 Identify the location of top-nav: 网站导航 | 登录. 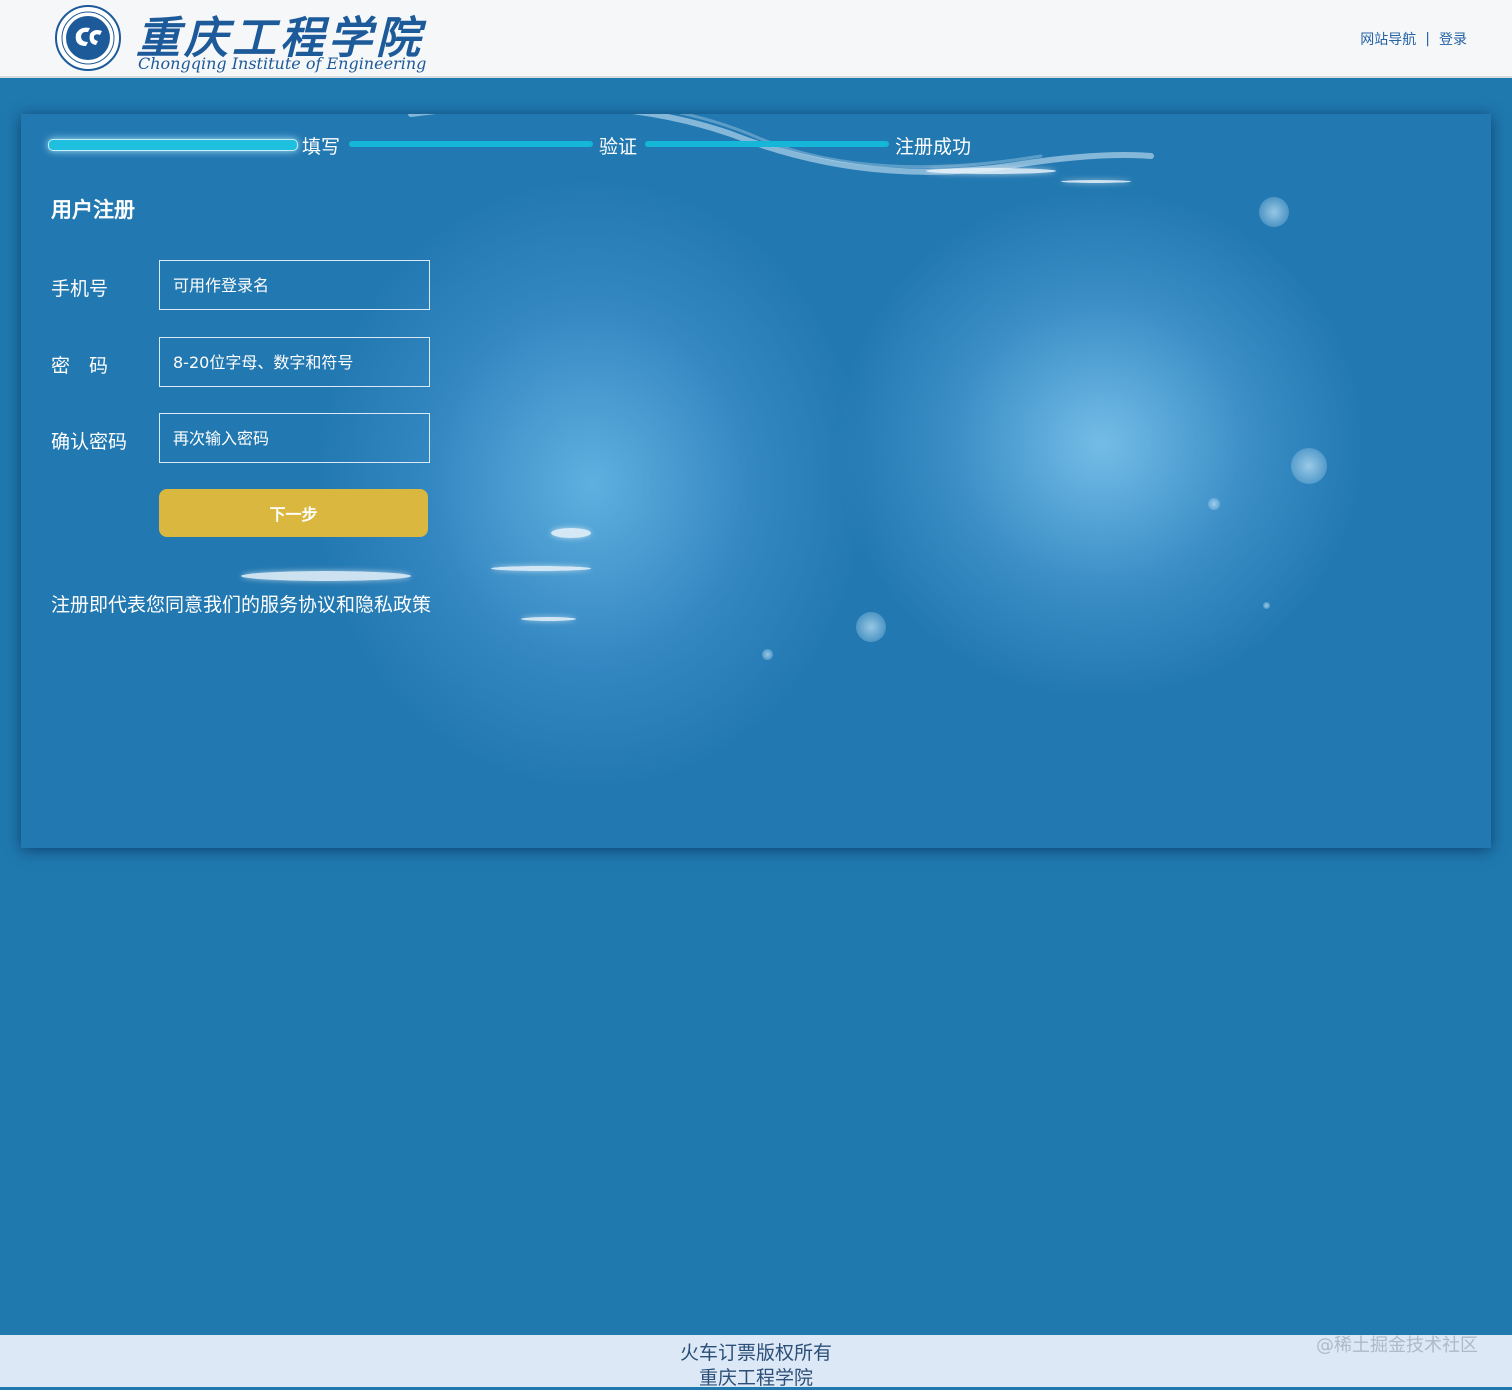
(1413, 39).